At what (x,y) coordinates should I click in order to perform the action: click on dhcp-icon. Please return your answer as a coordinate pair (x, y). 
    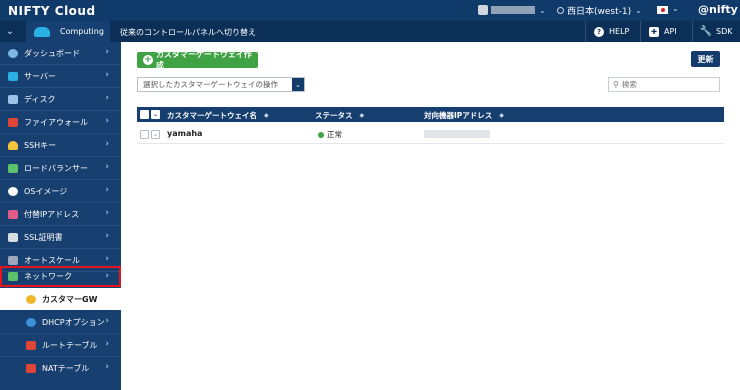
    Looking at the image, I should click on (31, 322).